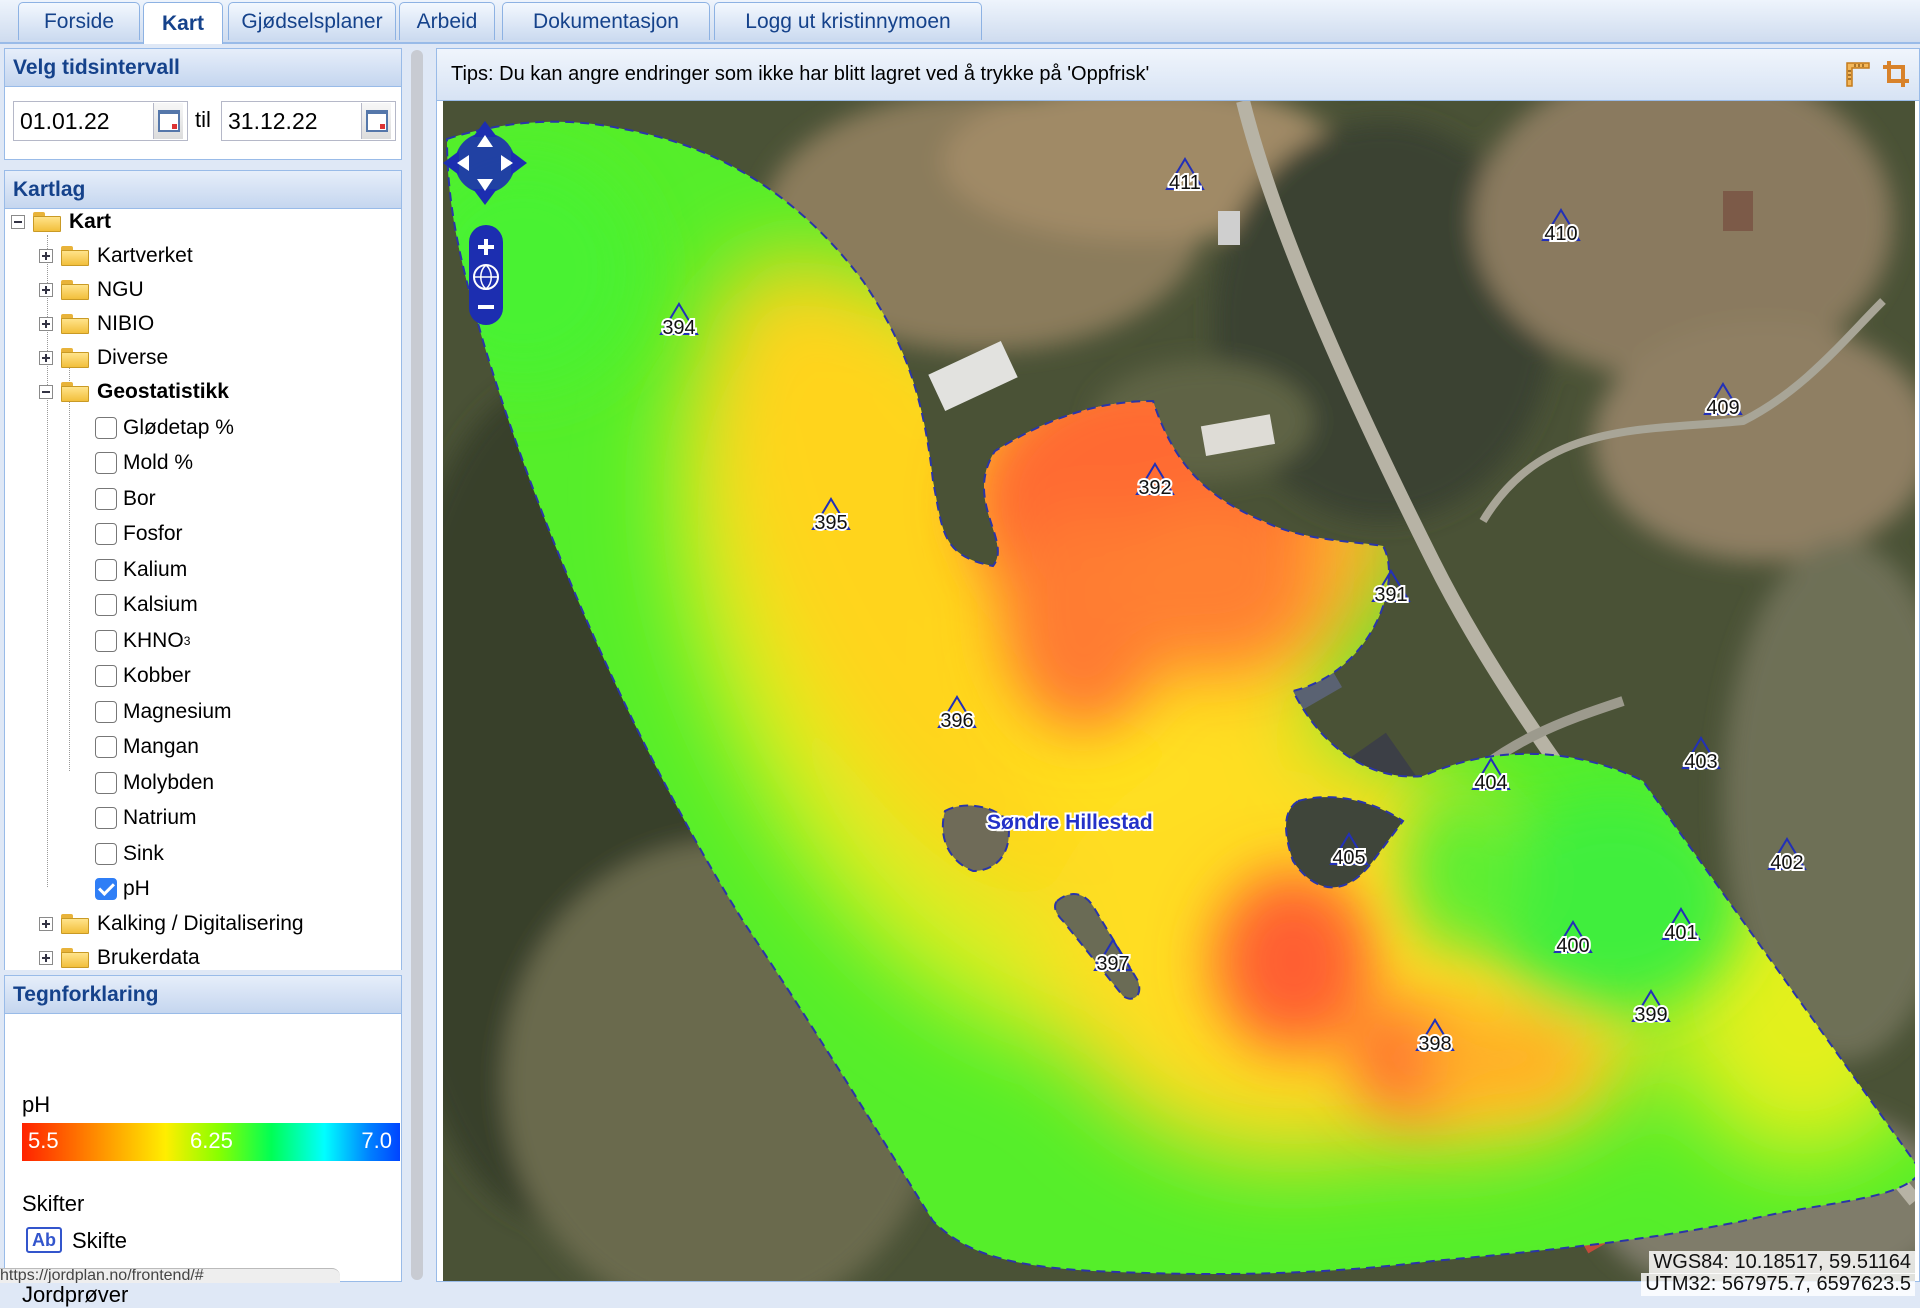 The height and width of the screenshot is (1308, 1920). I want to click on layer-label: Molybden, so click(169, 782).